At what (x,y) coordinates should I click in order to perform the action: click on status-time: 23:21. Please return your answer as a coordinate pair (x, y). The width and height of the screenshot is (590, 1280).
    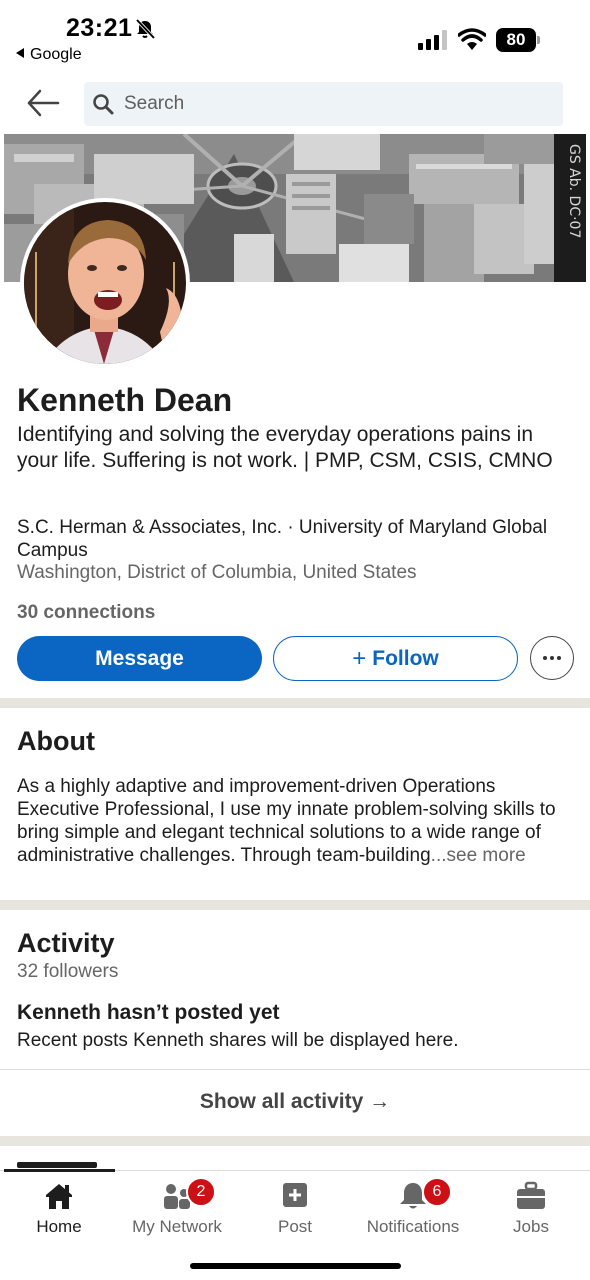
    Looking at the image, I should click on (99, 28).